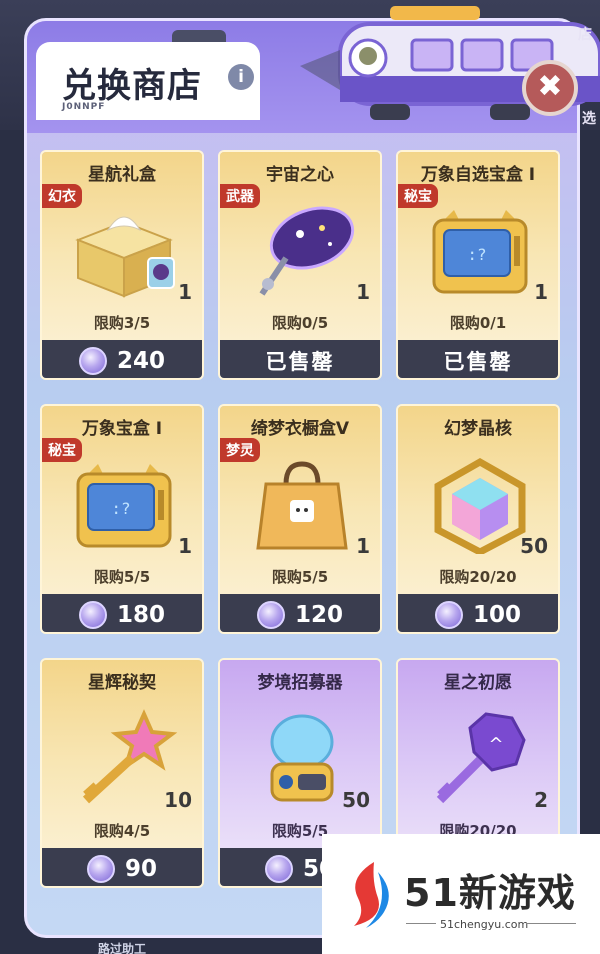 Image resolution: width=600 pixels, height=954 pixels. I want to click on page-subtitle: J0NNPF, so click(84, 107).